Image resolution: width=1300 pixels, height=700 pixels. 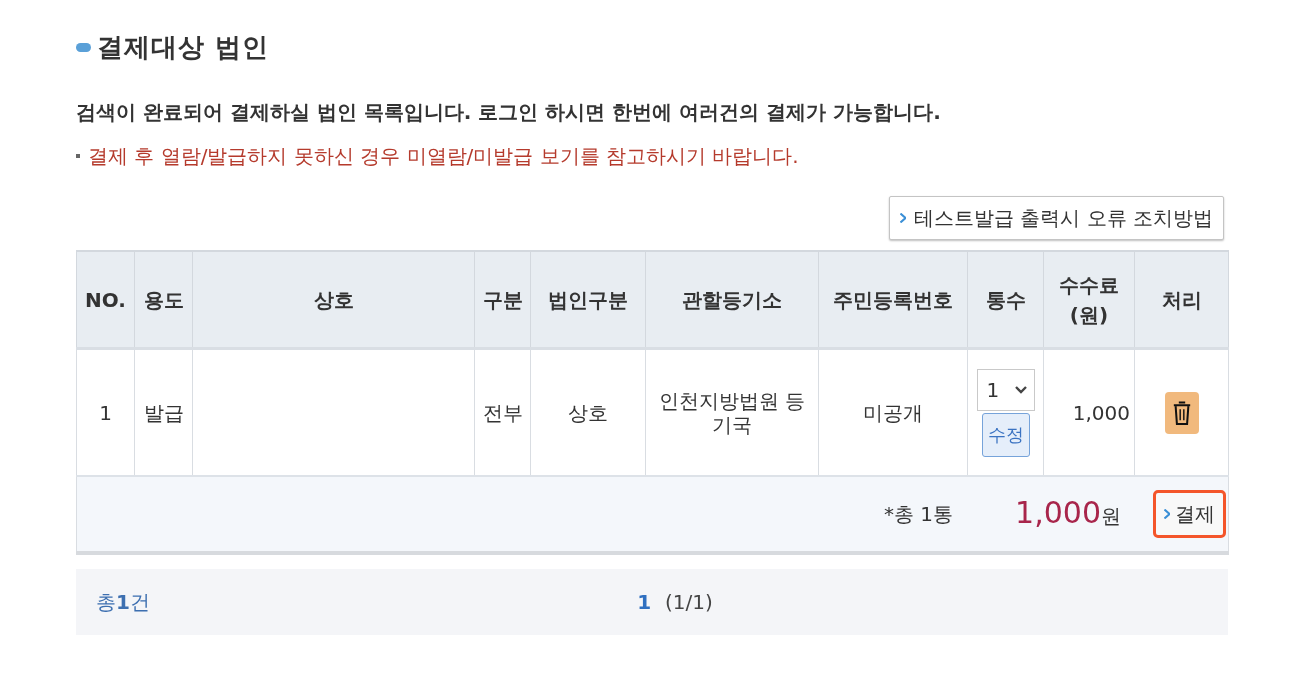 I want to click on column-header: 관할등기소, so click(x=732, y=300).